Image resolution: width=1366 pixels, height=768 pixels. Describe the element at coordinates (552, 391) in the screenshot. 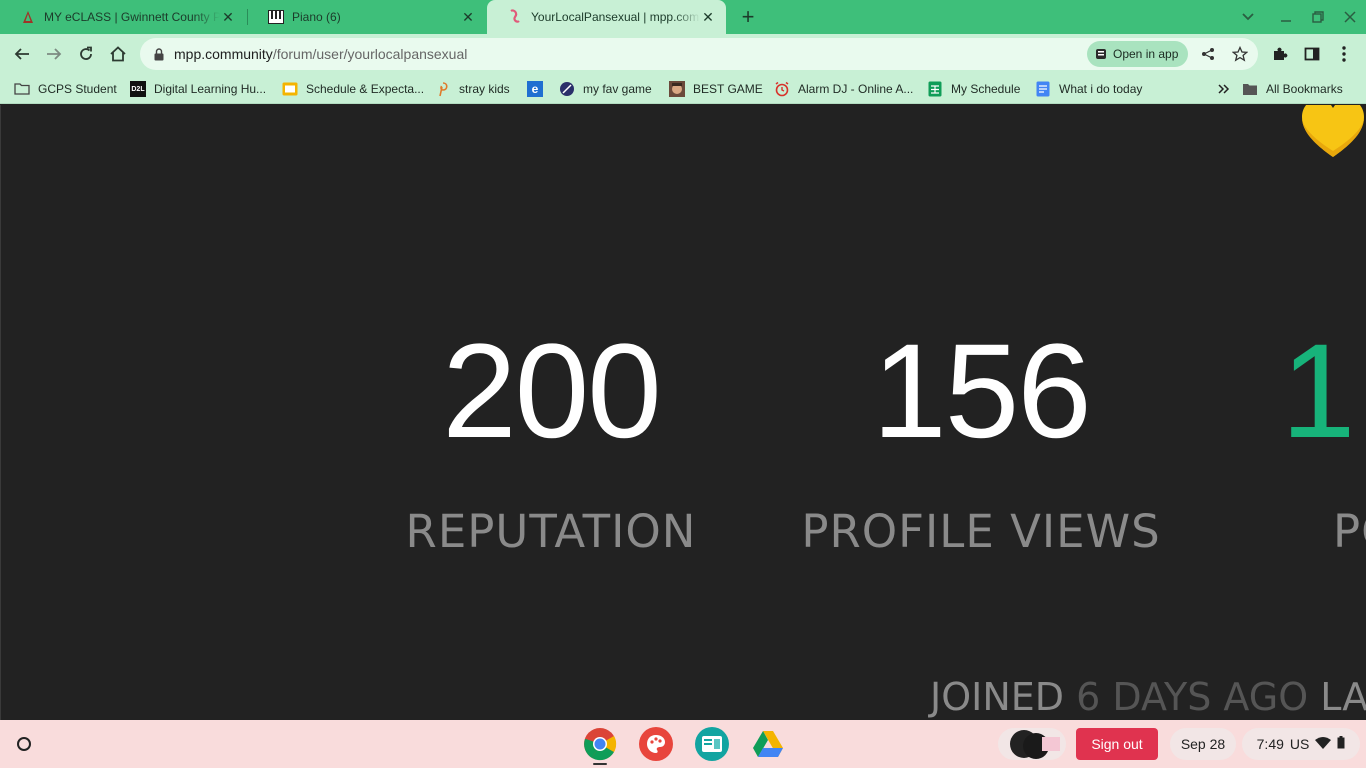

I see `reputation-value: 200` at that location.